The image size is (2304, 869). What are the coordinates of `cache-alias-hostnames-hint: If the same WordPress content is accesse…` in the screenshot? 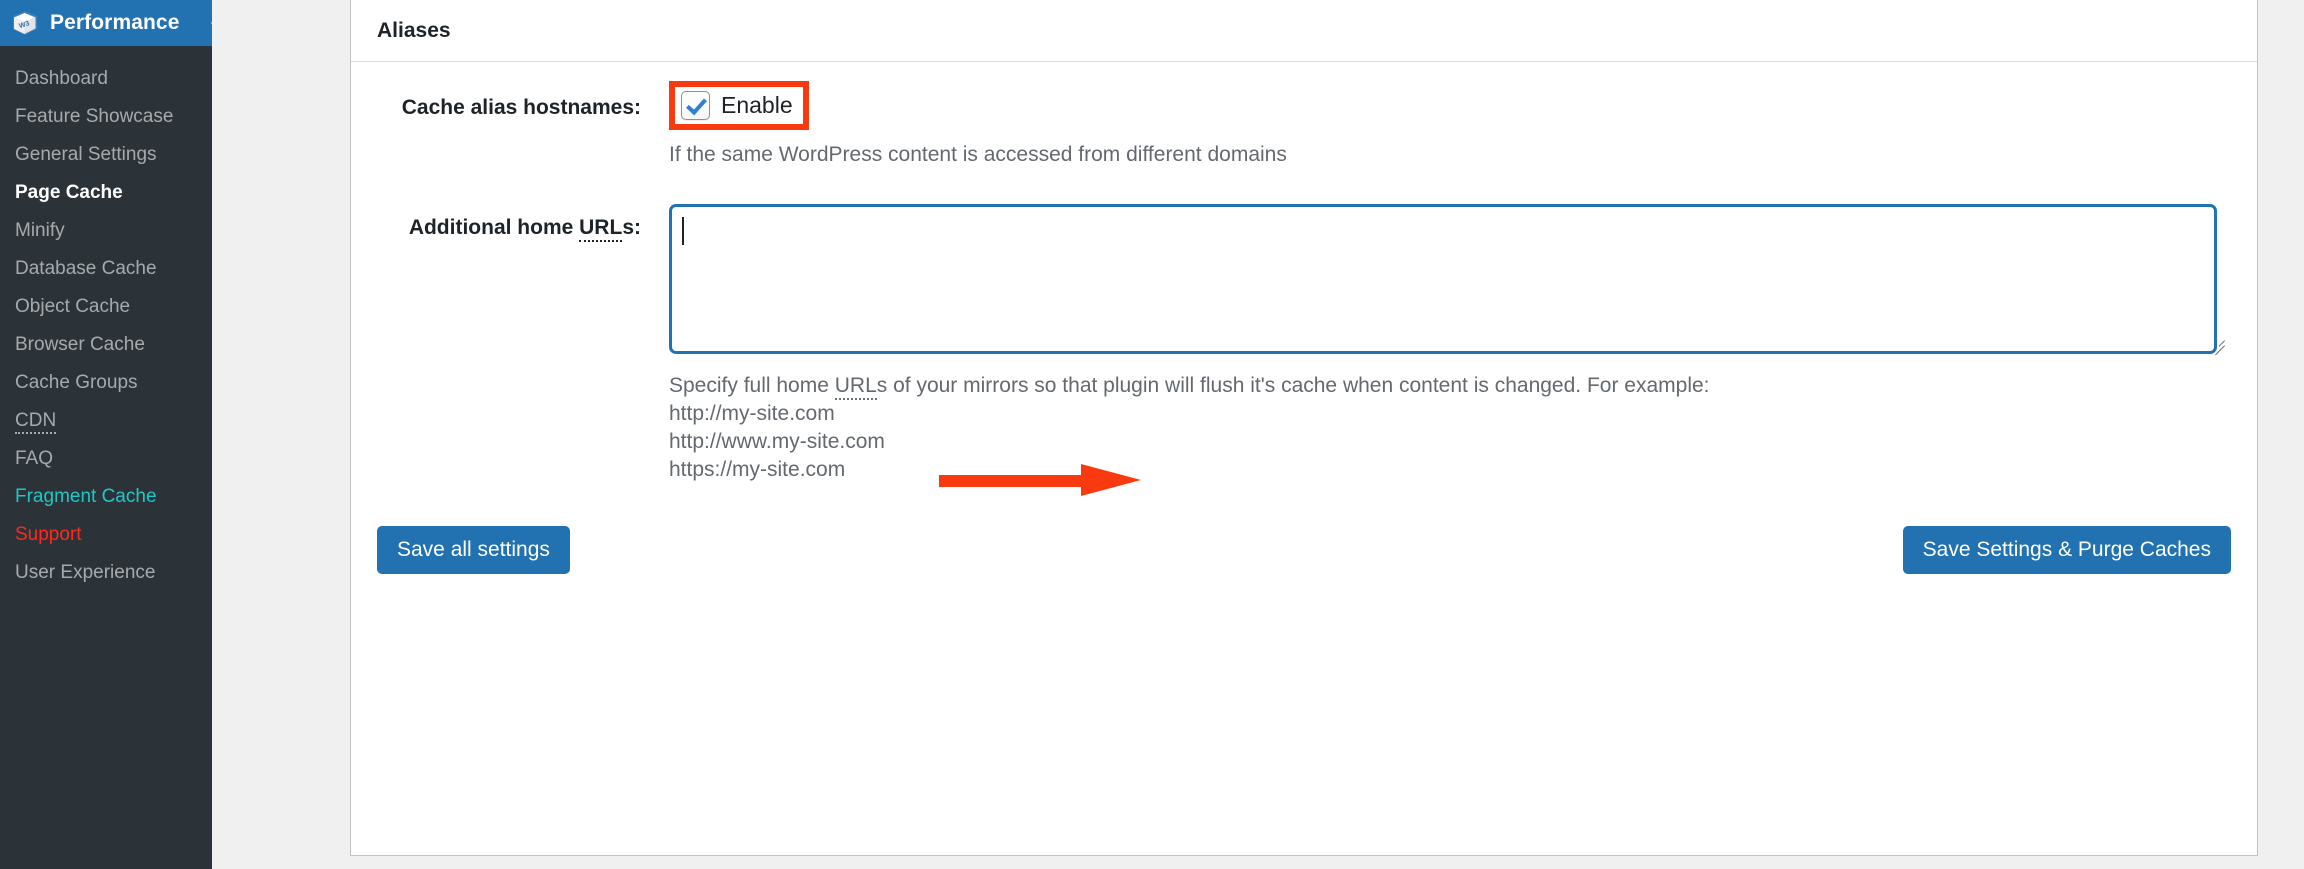 It's located at (978, 154).